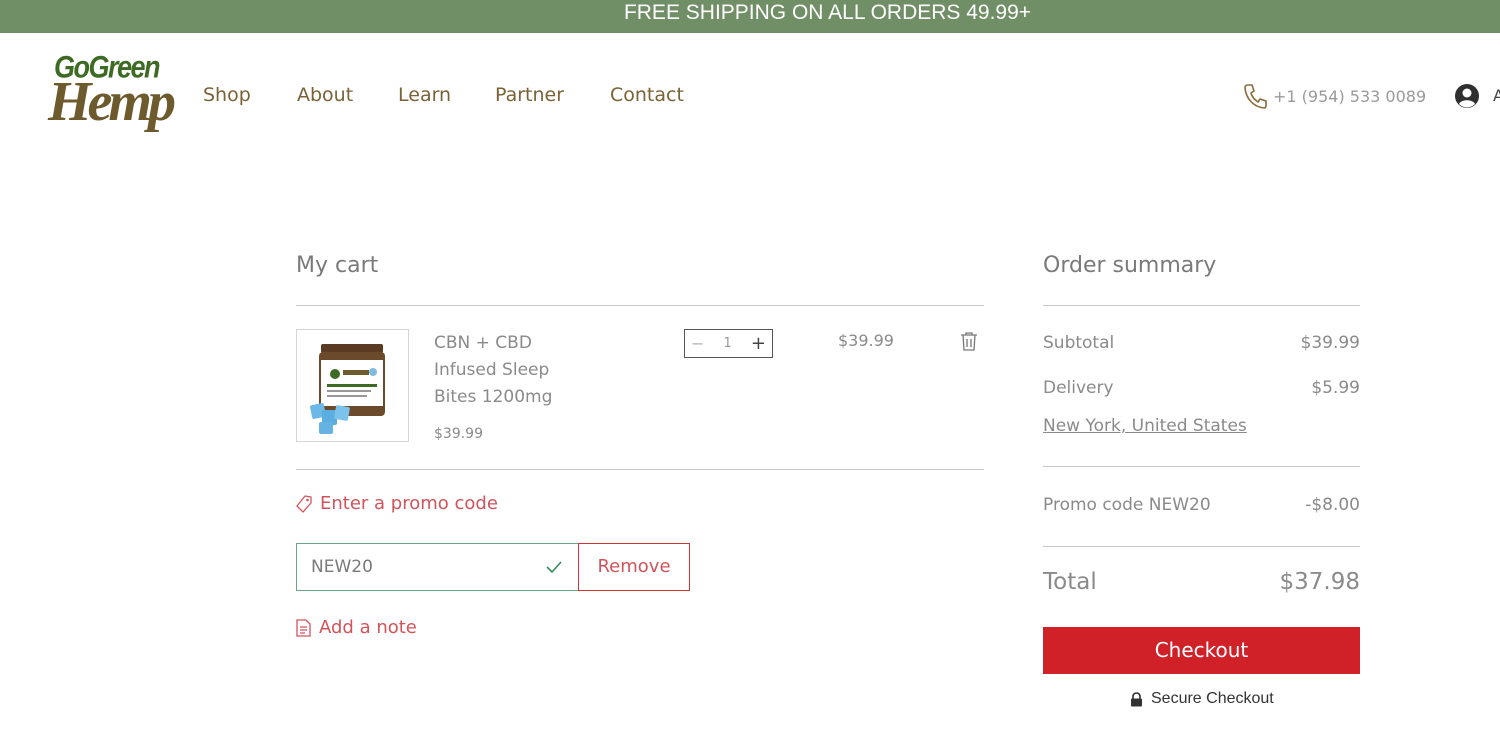 The image size is (1500, 752). Describe the element at coordinates (1201, 650) in the screenshot. I see `checkout-button: Checkout` at that location.